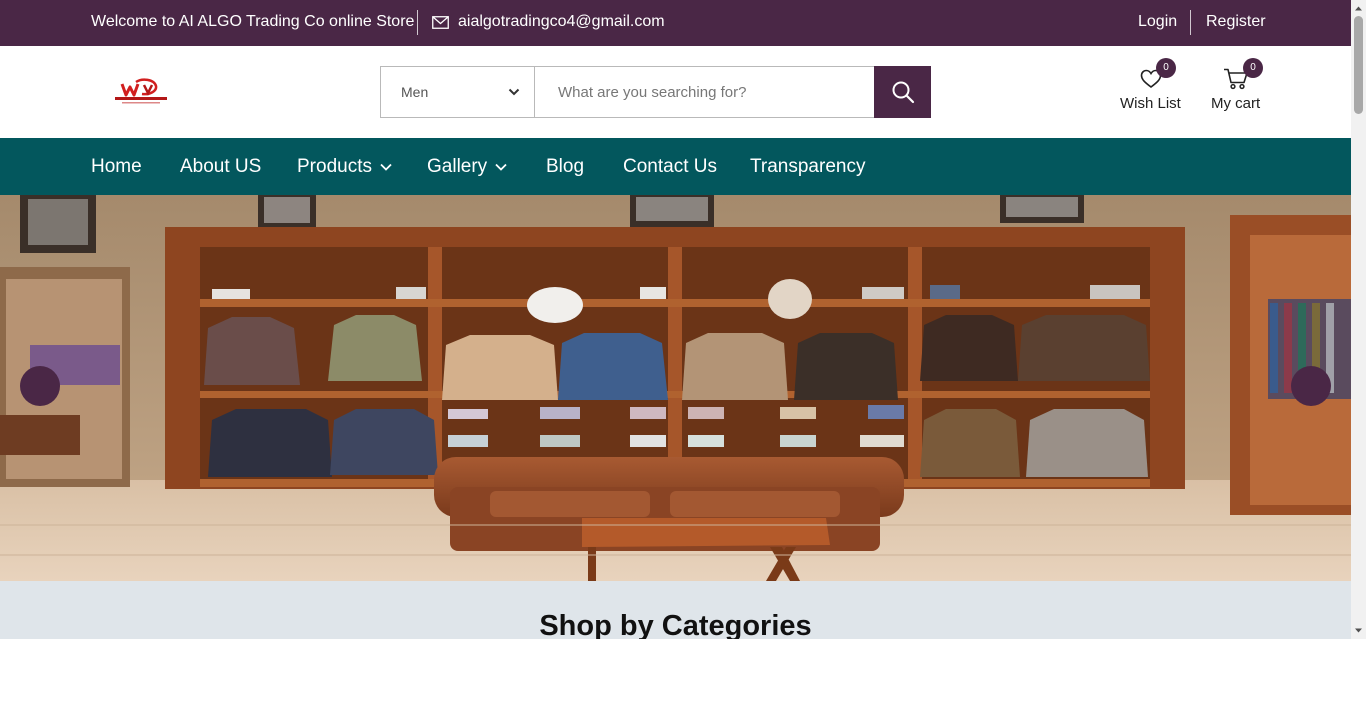 Image resolution: width=1366 pixels, height=704 pixels. I want to click on search-input, so click(705, 92).